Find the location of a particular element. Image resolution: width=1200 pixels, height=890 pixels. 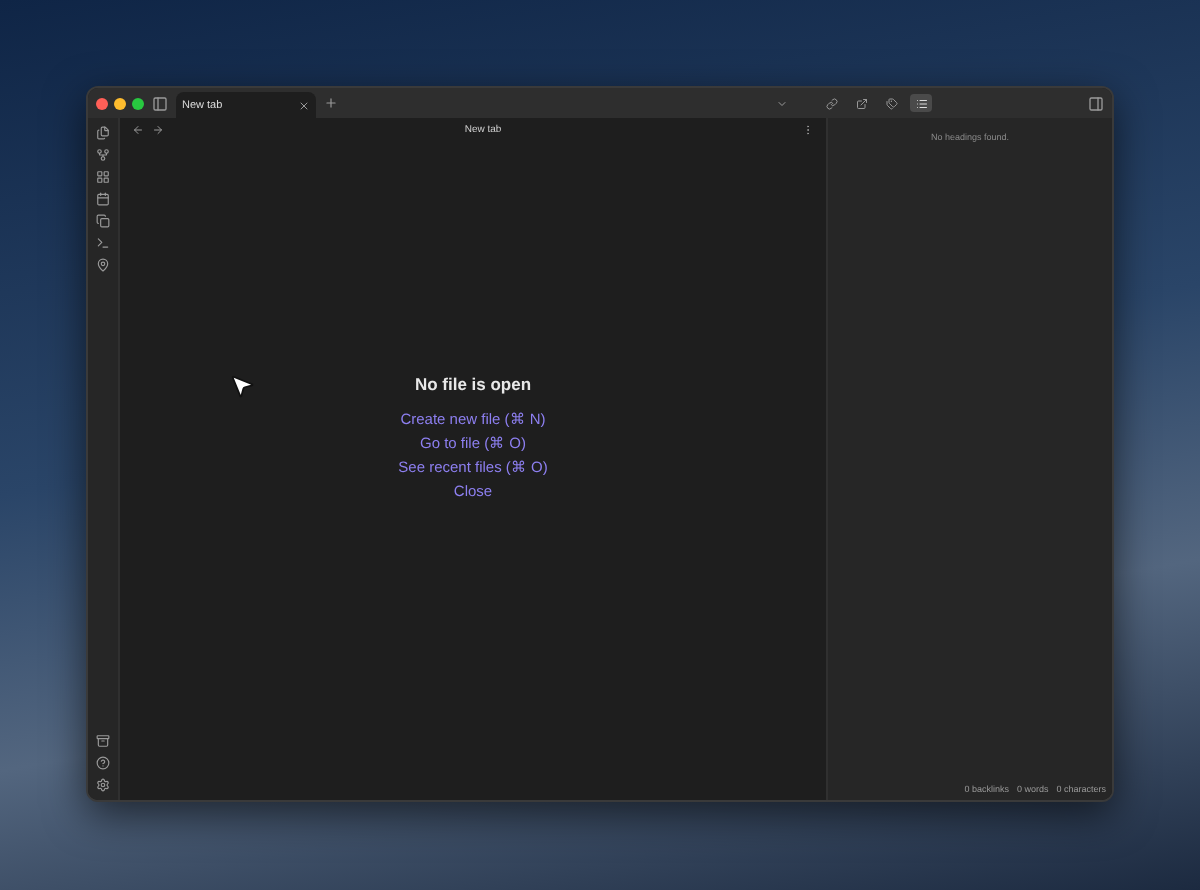

mouse-pointer-icon is located at coordinates (242, 386).